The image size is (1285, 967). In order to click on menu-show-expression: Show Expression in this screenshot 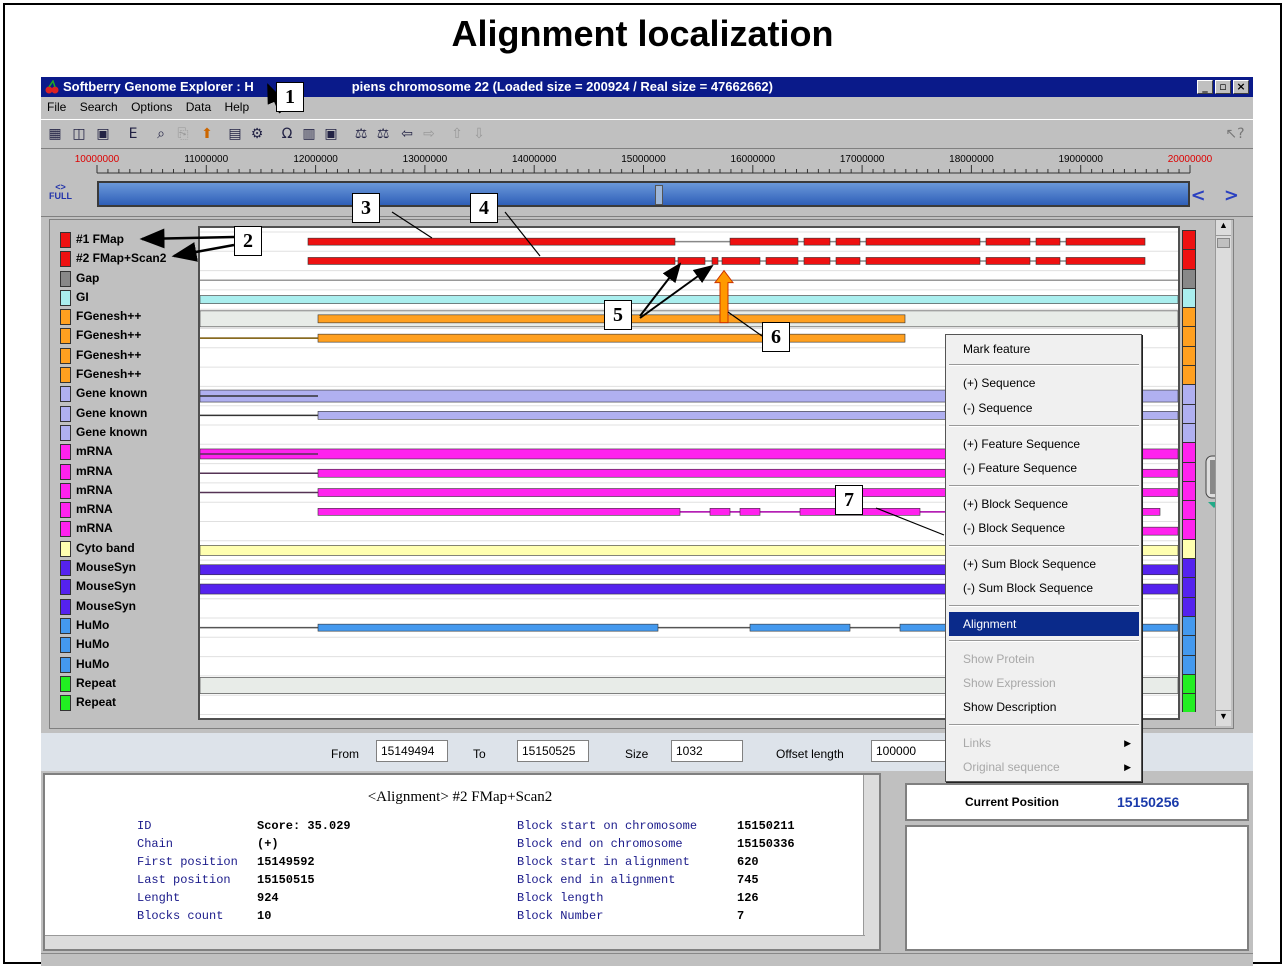, I will do `click(1044, 683)`.